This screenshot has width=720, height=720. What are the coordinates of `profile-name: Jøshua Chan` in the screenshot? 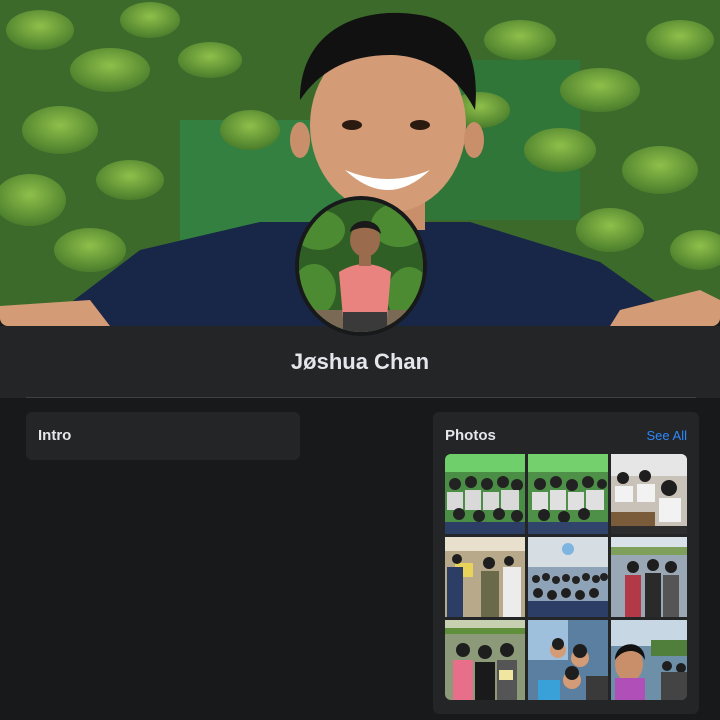 It's located at (360, 361).